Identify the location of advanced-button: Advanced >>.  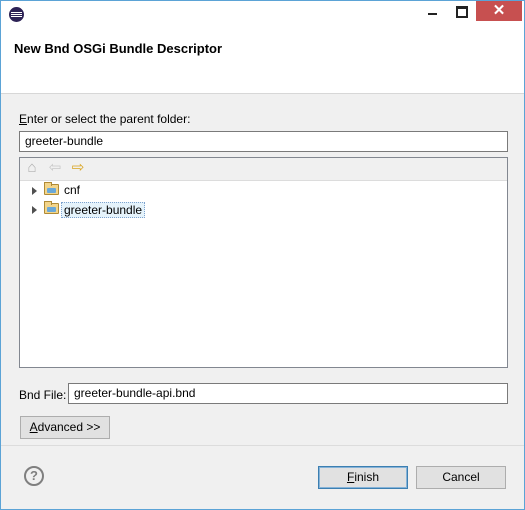
(65, 427).